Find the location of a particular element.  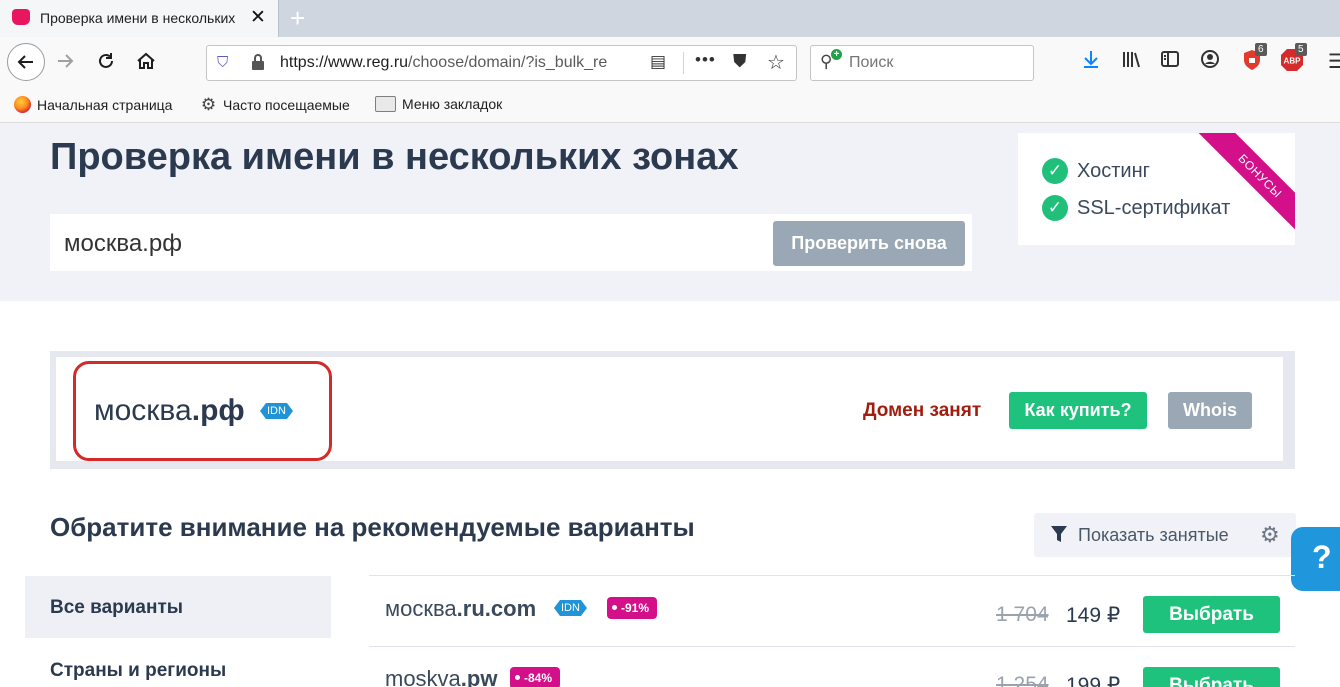

reload-button is located at coordinates (106, 61).